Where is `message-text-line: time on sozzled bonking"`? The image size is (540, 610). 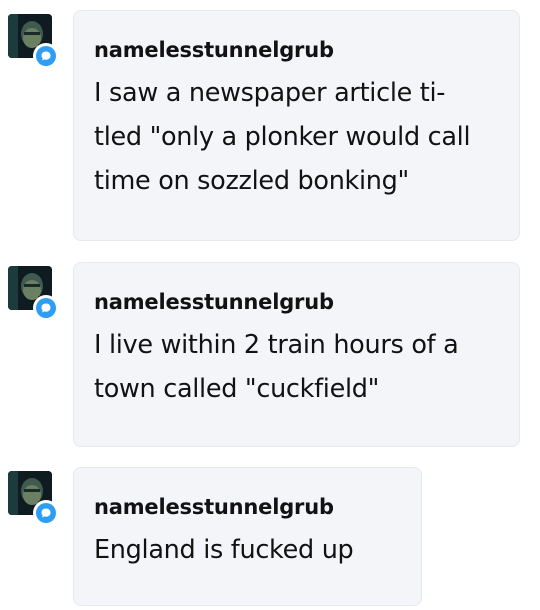 message-text-line: time on sozzled bonking" is located at coordinates (251, 181).